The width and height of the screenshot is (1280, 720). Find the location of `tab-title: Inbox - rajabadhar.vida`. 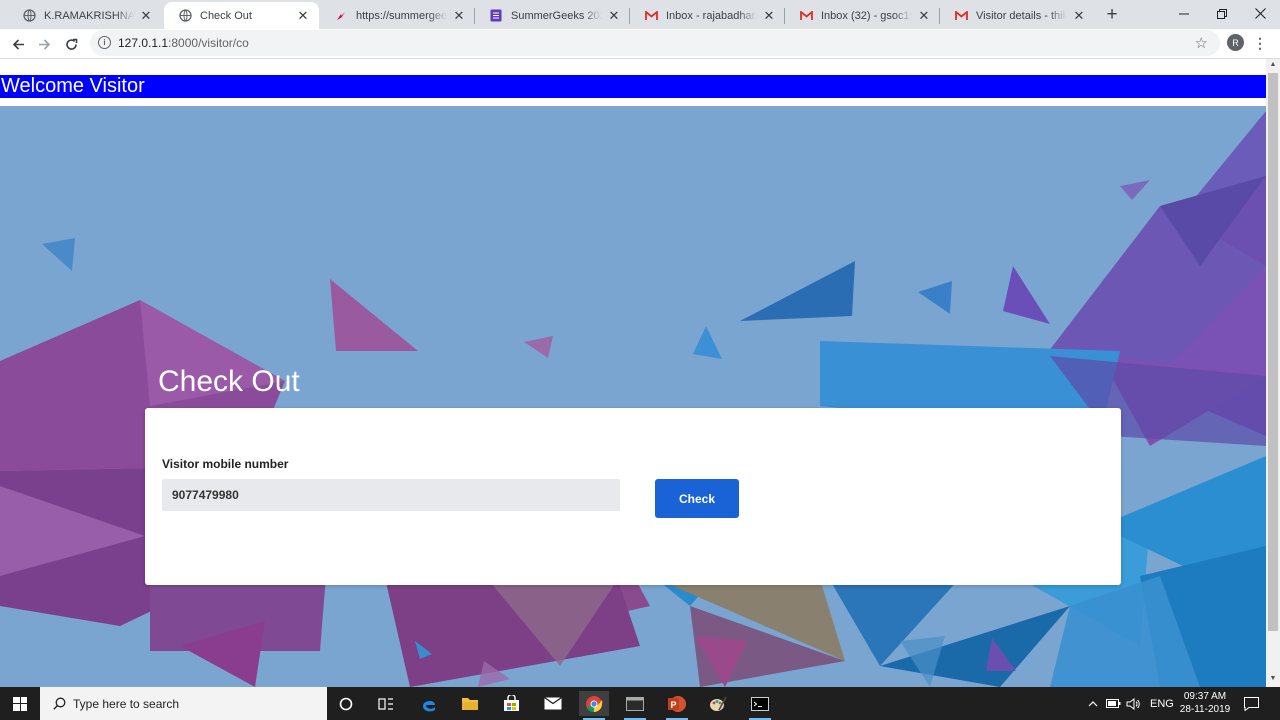

tab-title: Inbox - rajabadhar.vida is located at coordinates (711, 15).